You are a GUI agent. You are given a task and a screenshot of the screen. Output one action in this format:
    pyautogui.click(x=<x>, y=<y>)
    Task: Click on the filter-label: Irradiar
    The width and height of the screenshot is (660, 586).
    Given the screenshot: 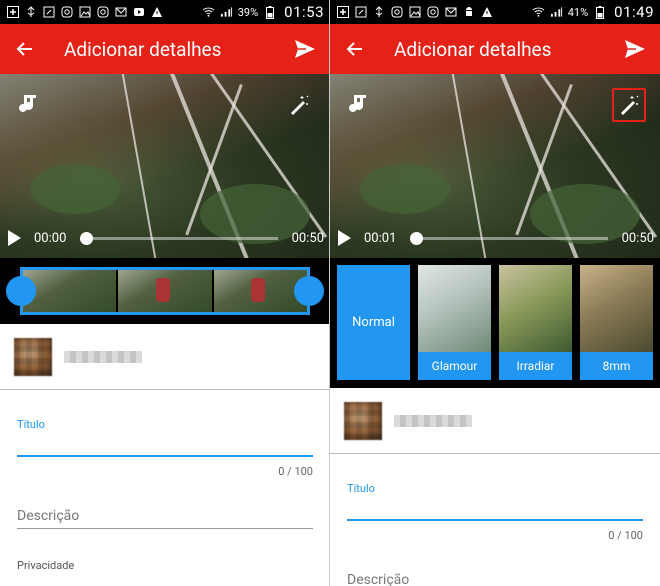 What is the action you would take?
    pyautogui.click(x=535, y=366)
    